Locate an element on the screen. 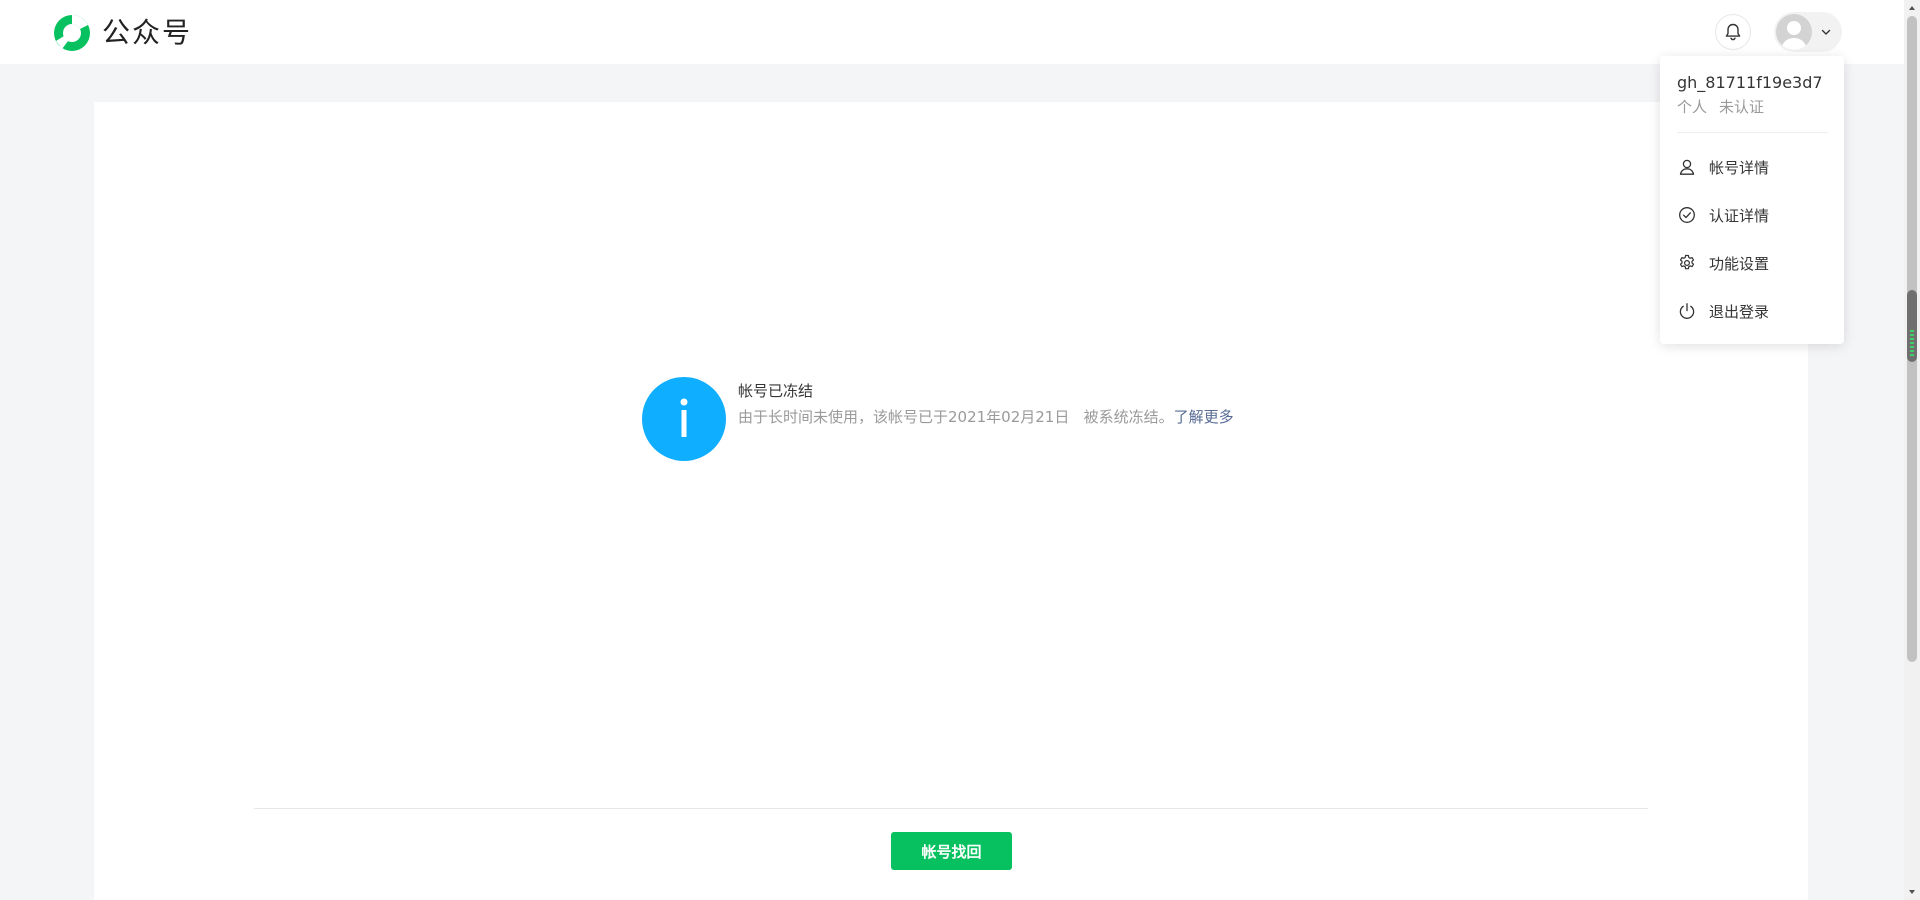  scroll-up-arrow-icon is located at coordinates (1912, 8).